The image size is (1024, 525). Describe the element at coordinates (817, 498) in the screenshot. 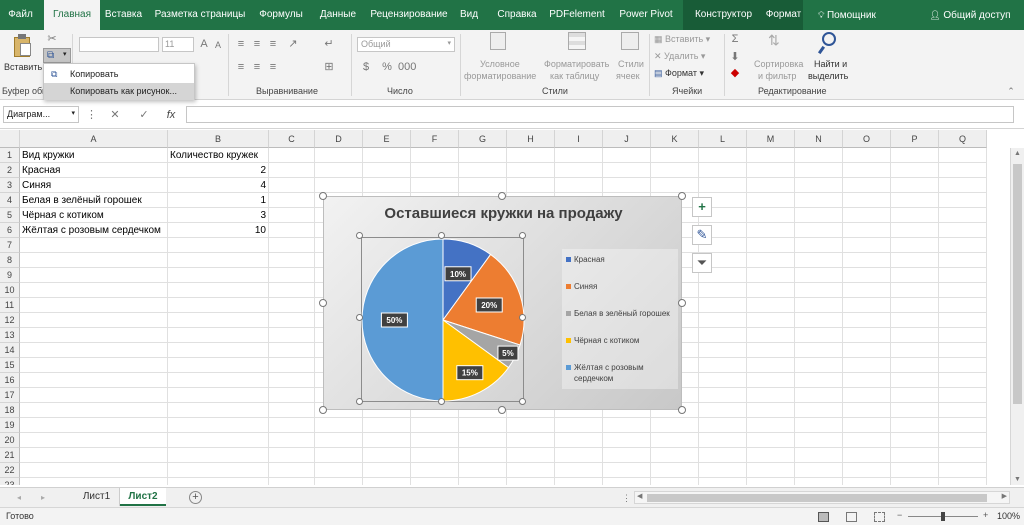

I see `hscroll-thumb` at that location.